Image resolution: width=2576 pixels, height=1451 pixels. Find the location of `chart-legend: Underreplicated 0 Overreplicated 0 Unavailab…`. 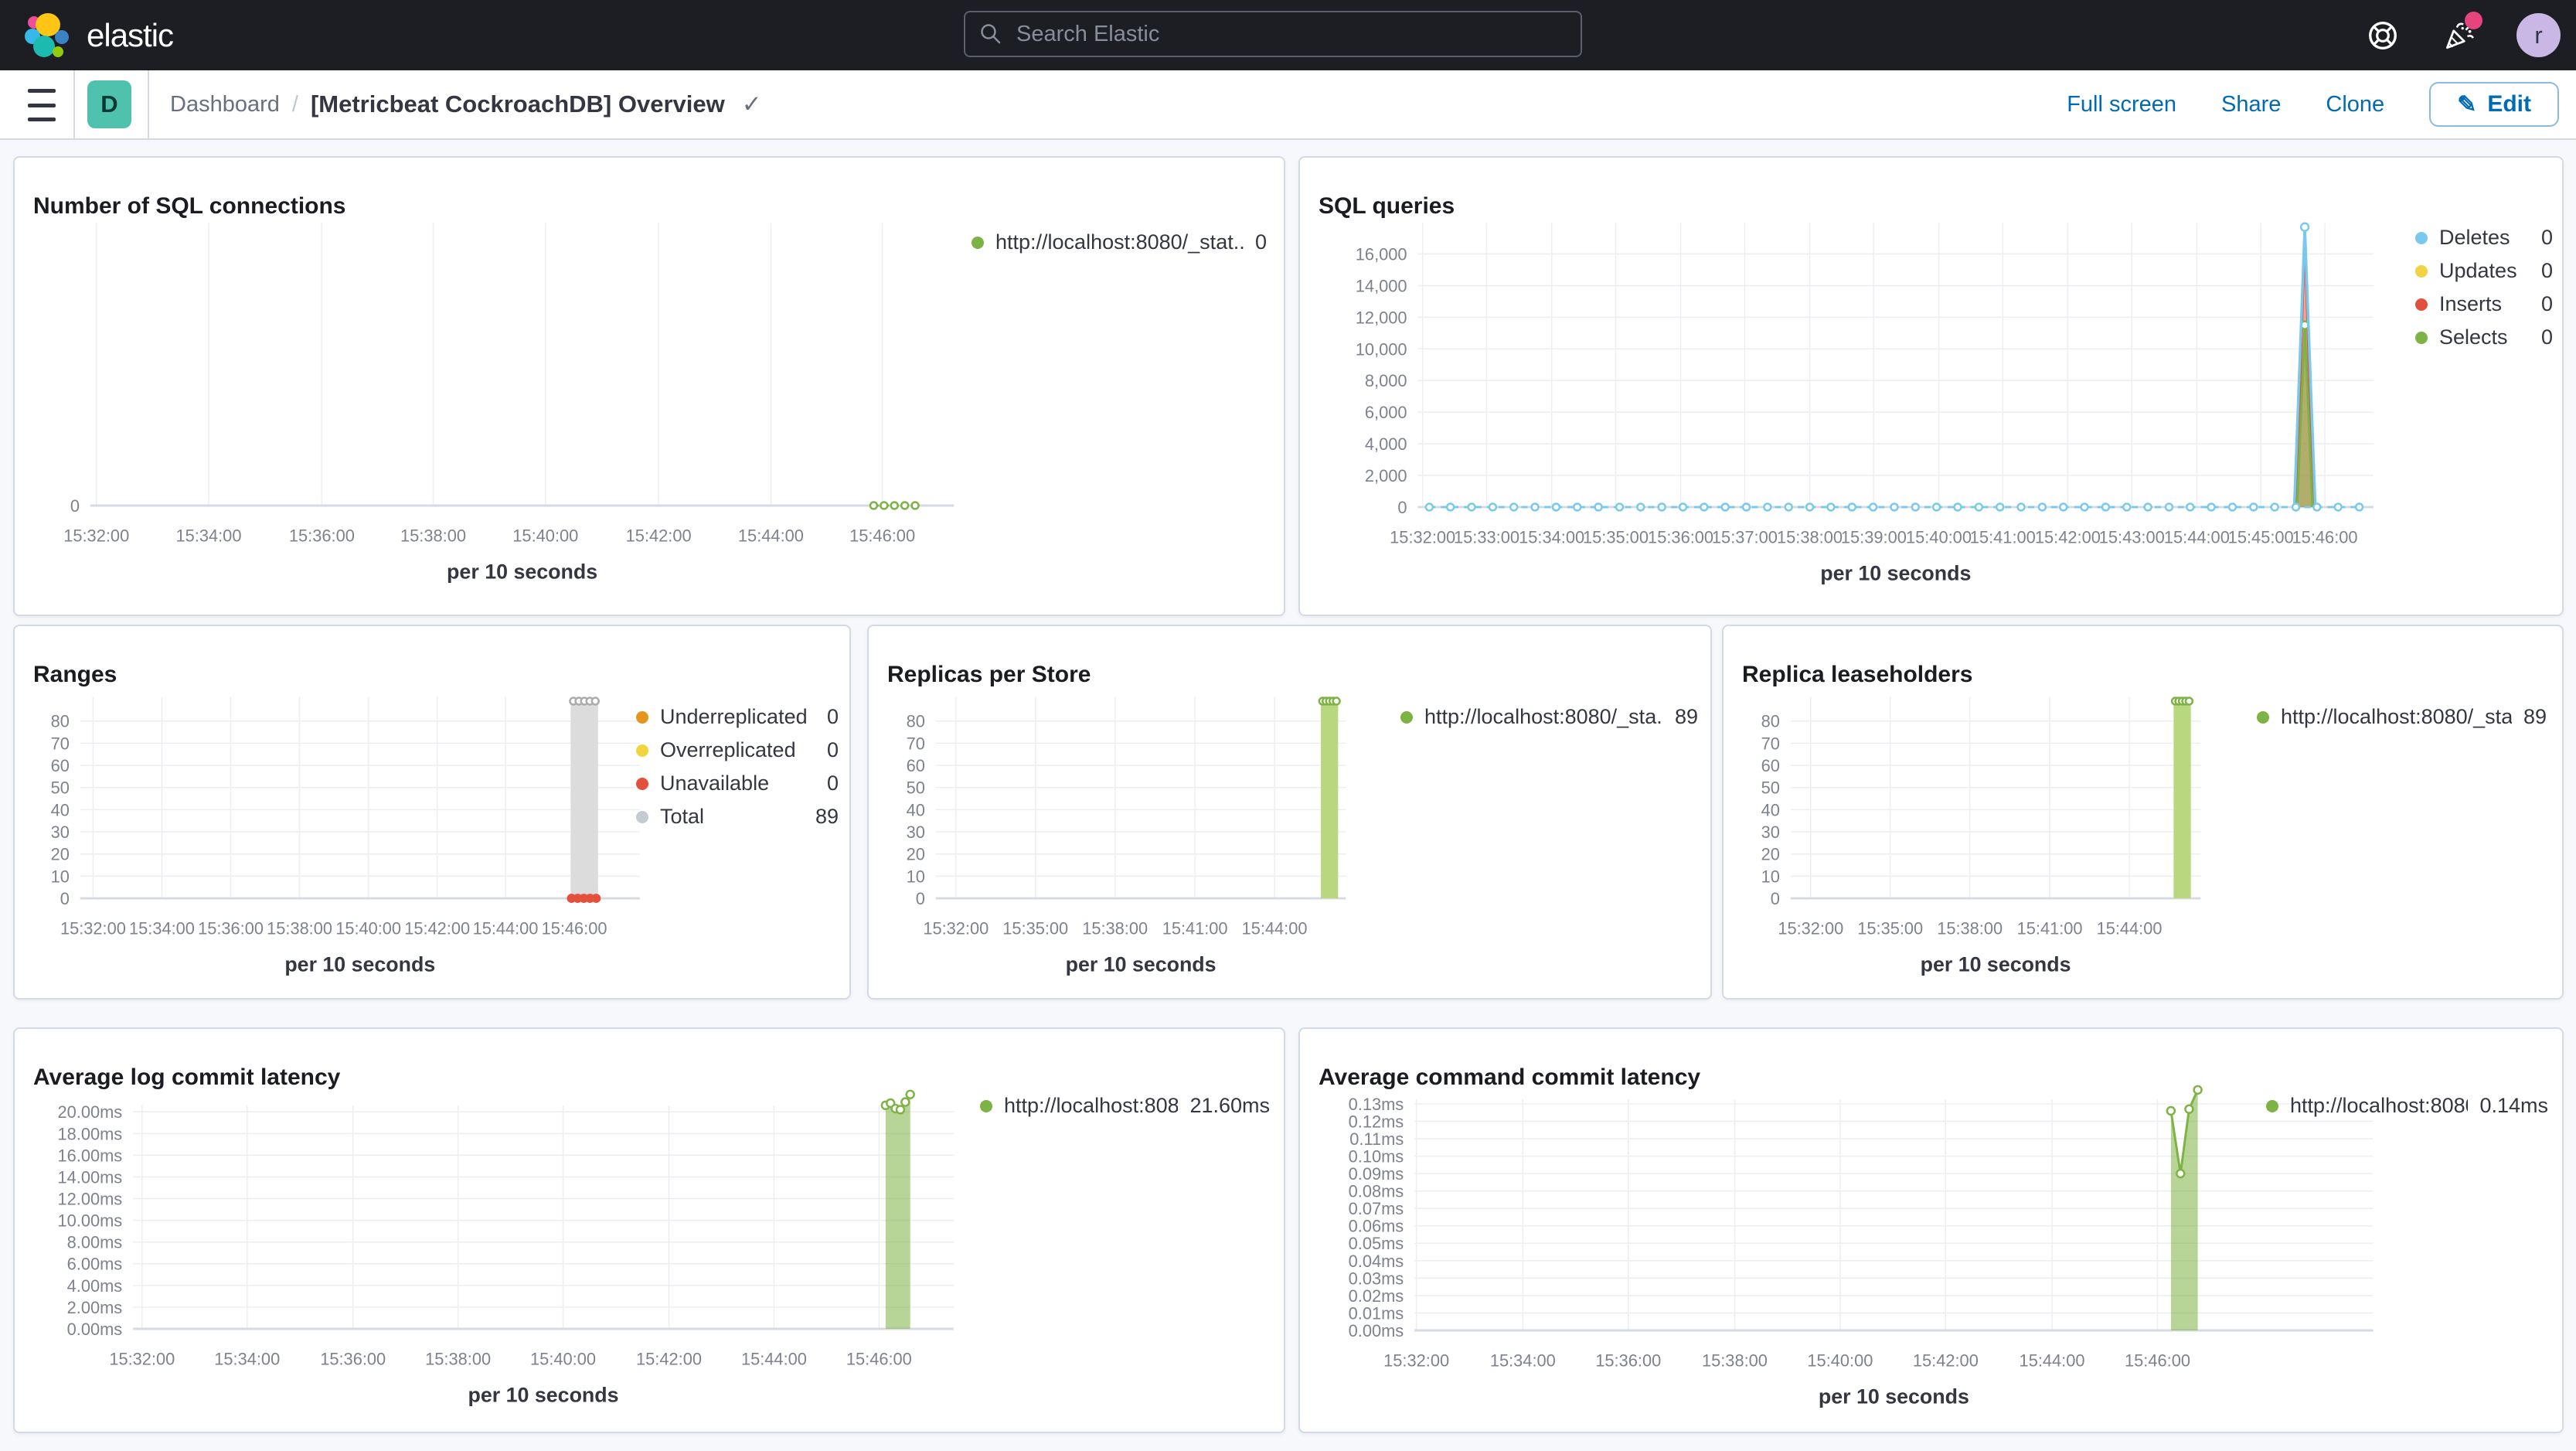

chart-legend: Underreplicated 0 Overreplicated 0 Unavailab… is located at coordinates (737, 766).